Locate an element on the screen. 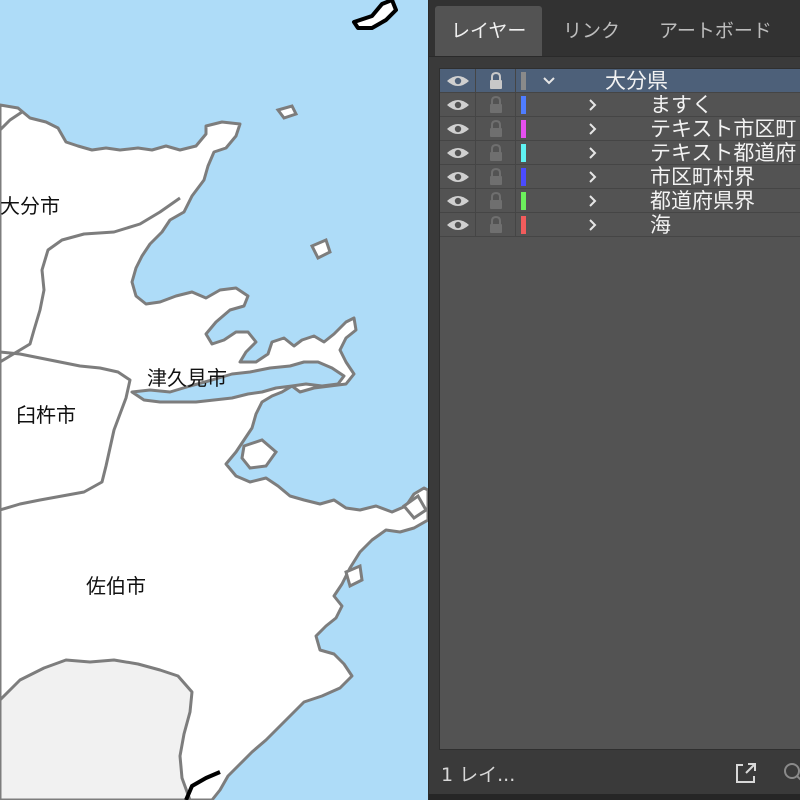 The height and width of the screenshot is (800, 800). panel-resize-grip is located at coordinates (614, 797).